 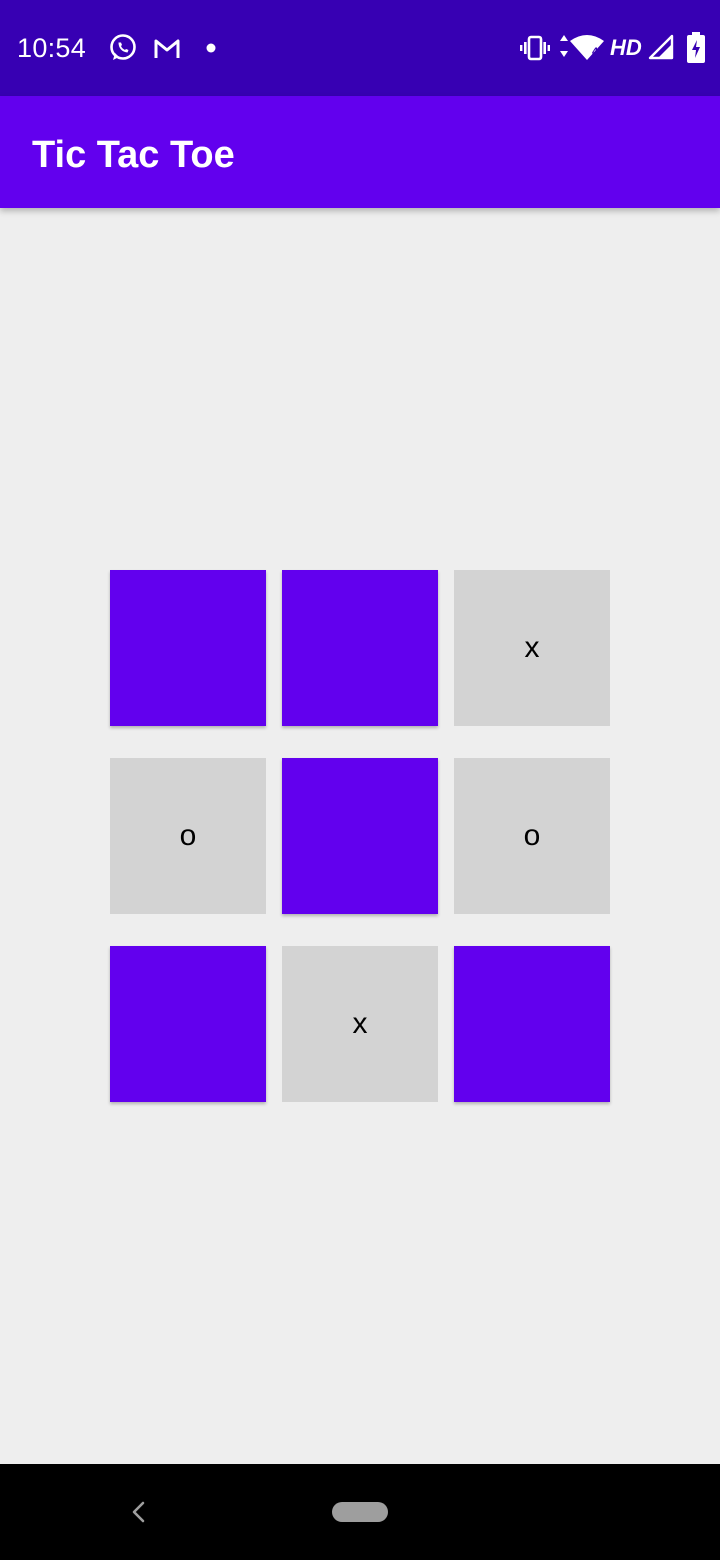 I want to click on board-cell-2-3: o, so click(x=532, y=836).